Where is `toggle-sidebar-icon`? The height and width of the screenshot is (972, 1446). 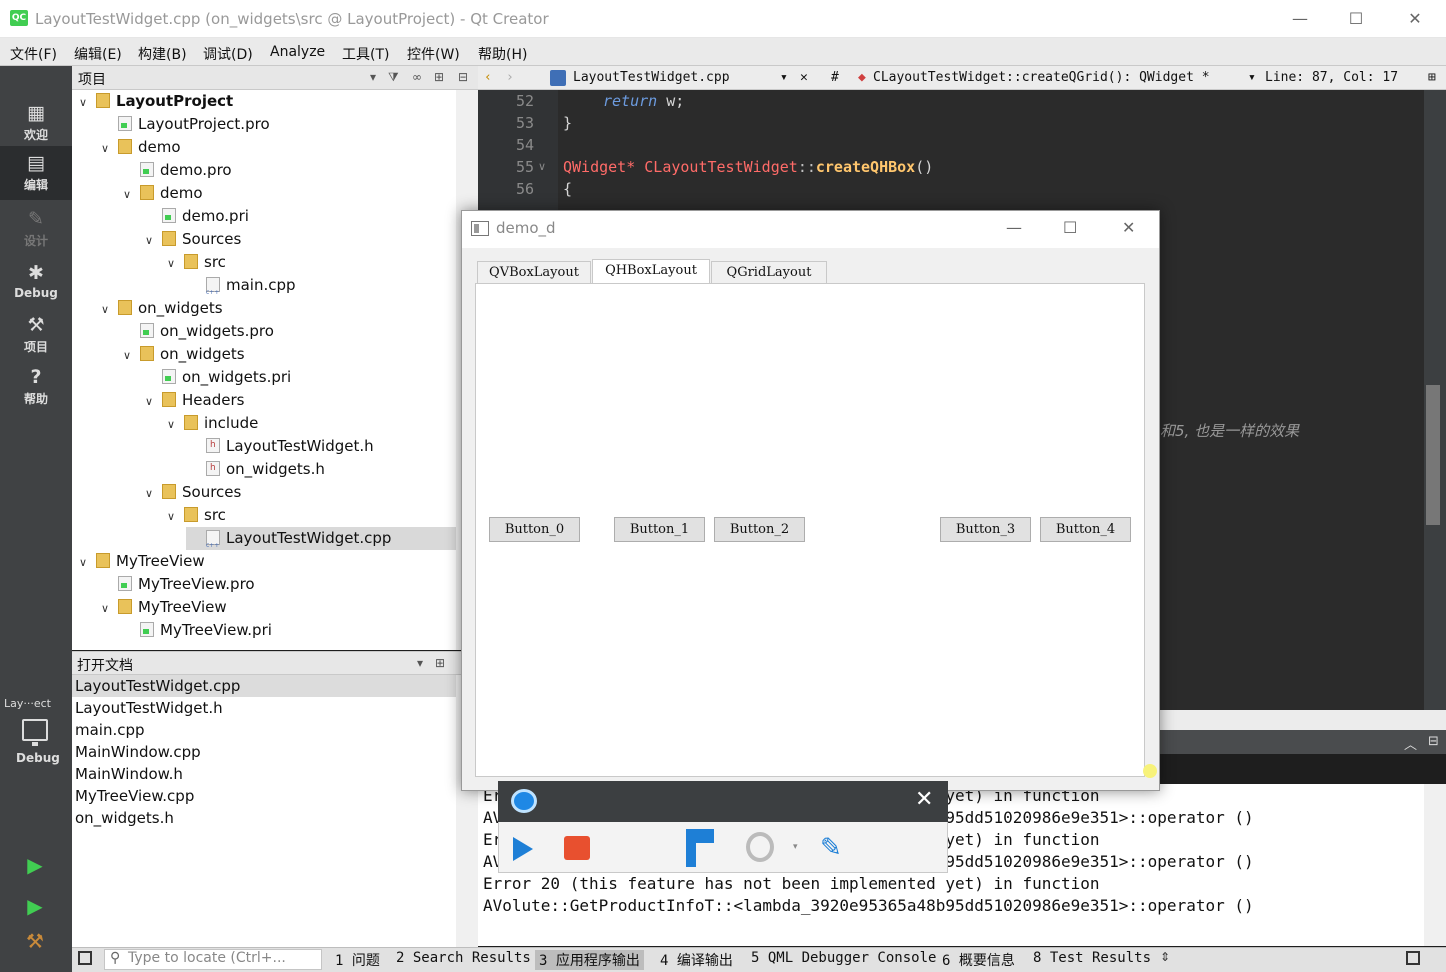
toggle-sidebar-icon is located at coordinates (85, 958).